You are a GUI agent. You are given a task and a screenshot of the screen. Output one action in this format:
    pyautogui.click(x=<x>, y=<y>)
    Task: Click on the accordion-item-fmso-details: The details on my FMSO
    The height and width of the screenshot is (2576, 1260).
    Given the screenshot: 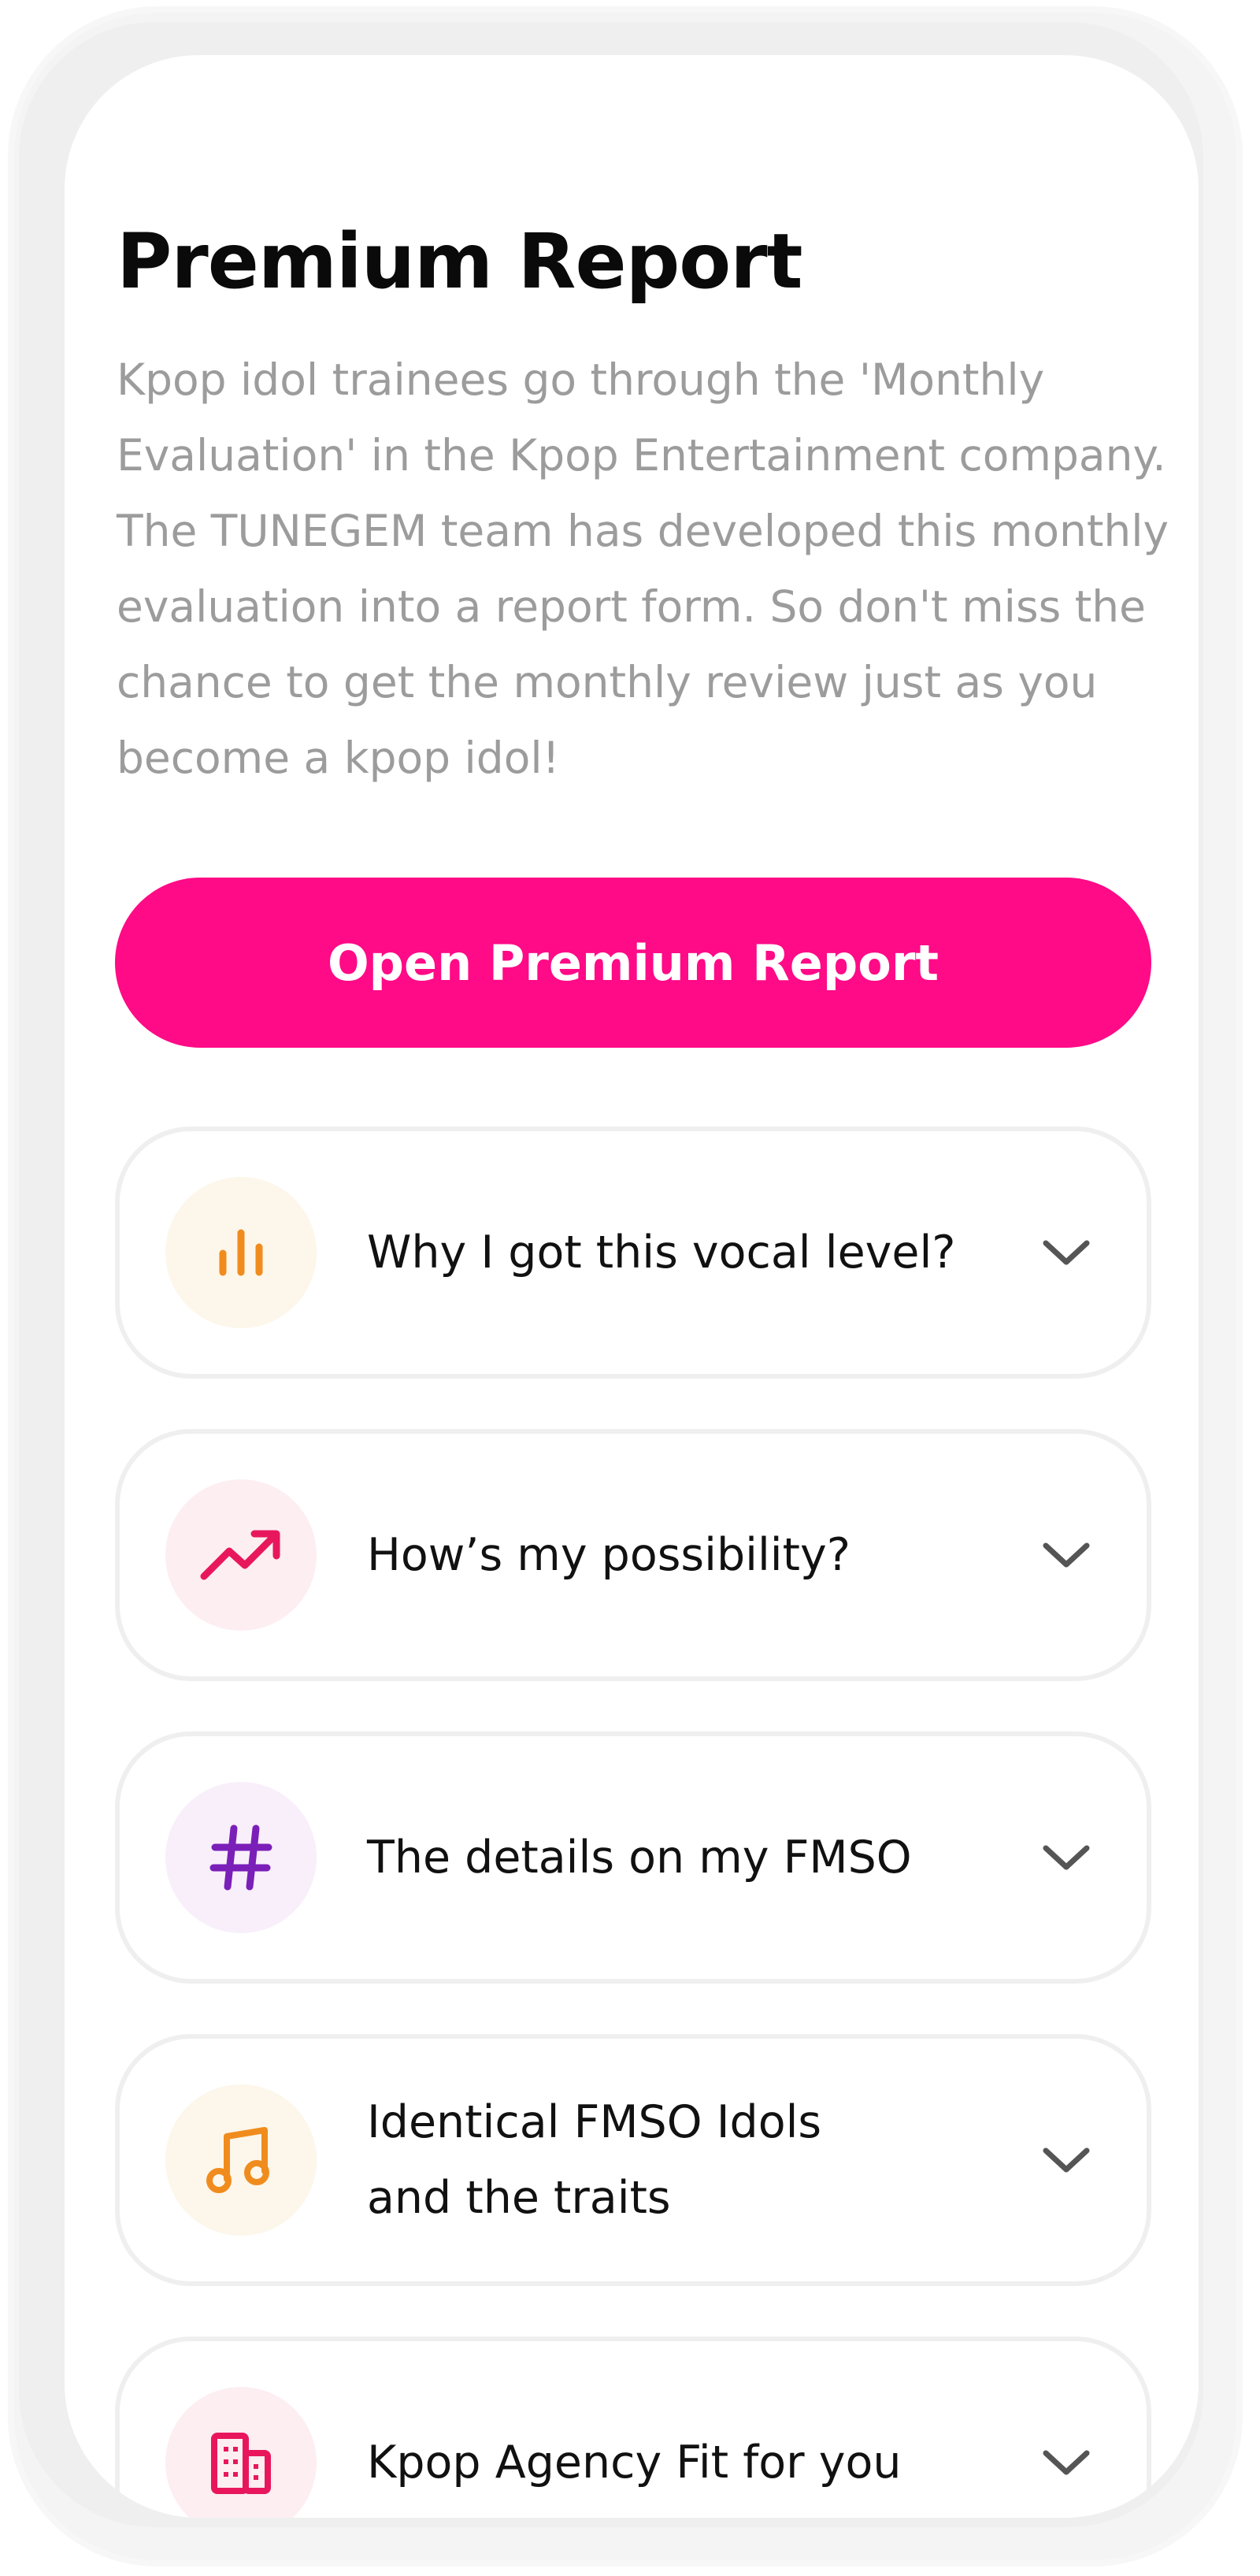 What is the action you would take?
    pyautogui.click(x=633, y=1858)
    